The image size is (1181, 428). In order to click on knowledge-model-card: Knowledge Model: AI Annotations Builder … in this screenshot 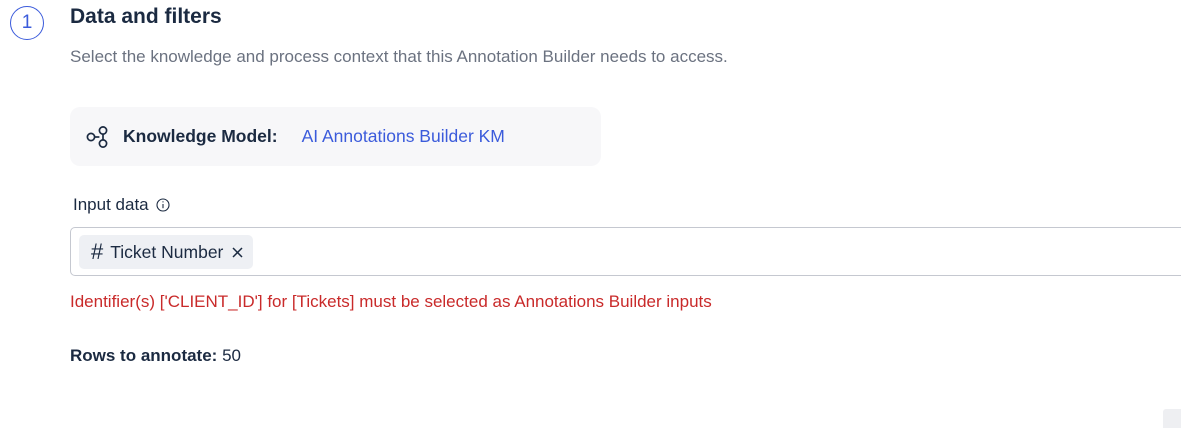, I will do `click(335, 136)`.